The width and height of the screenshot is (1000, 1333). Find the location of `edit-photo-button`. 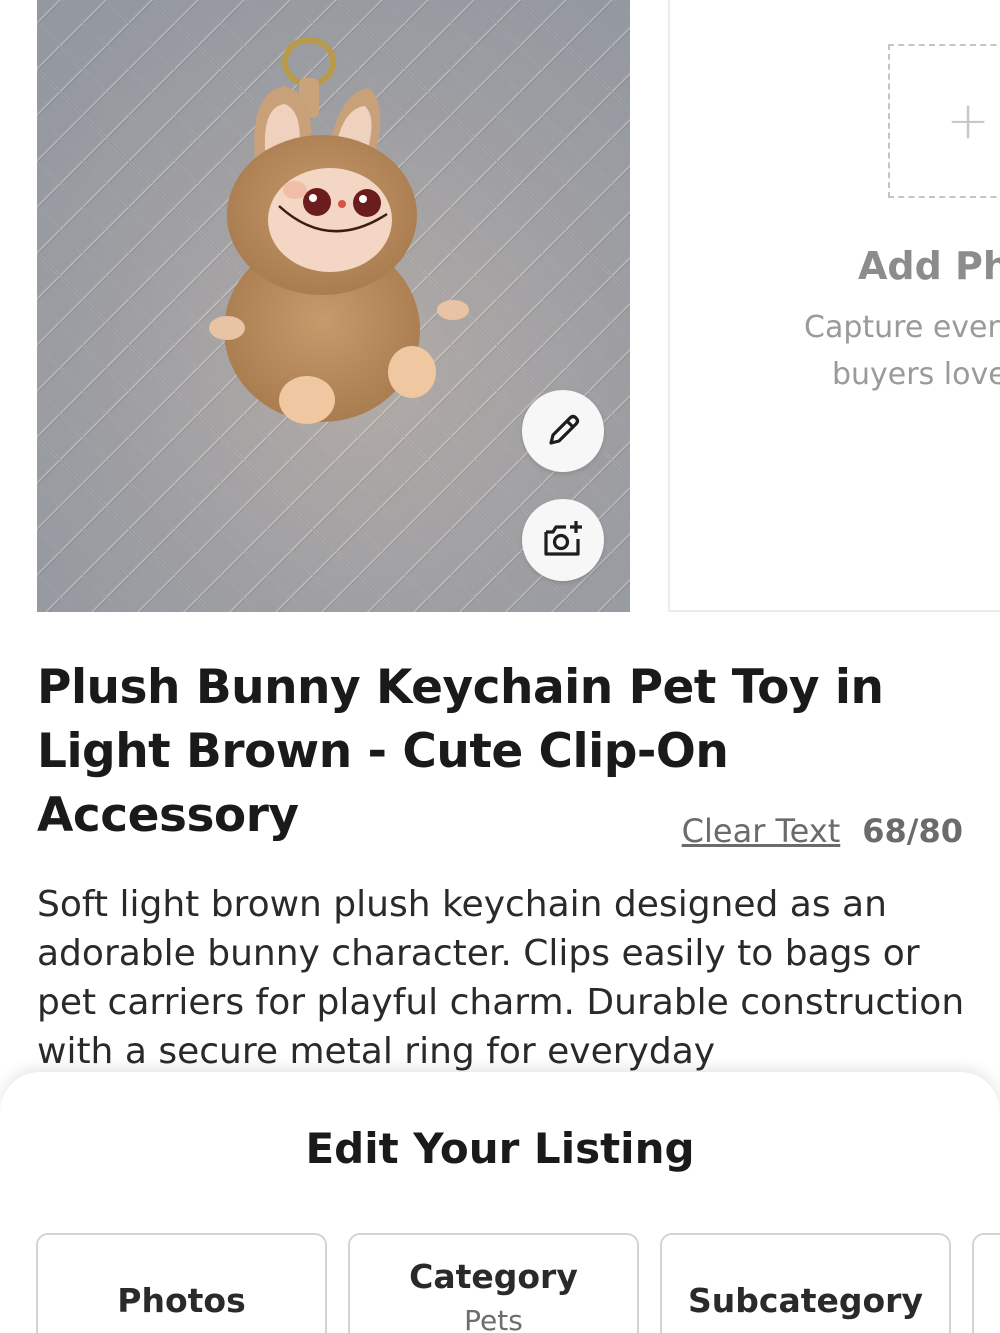

edit-photo-button is located at coordinates (563, 431).